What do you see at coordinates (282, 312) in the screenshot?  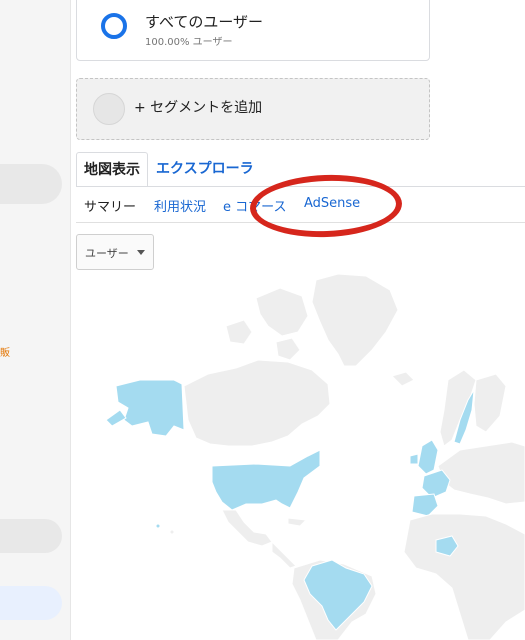 I see `map-arctic-islands` at bounding box center [282, 312].